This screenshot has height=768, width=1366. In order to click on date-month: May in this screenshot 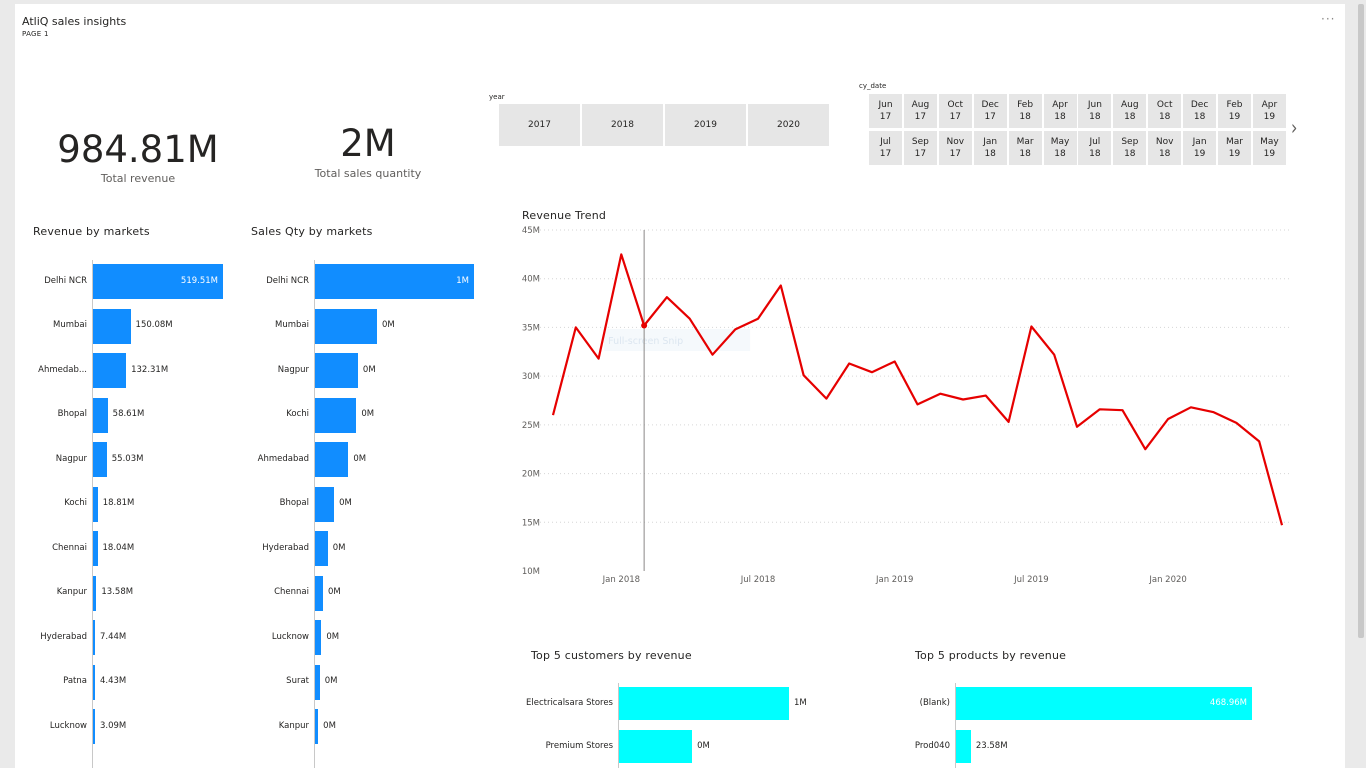, I will do `click(1060, 142)`.